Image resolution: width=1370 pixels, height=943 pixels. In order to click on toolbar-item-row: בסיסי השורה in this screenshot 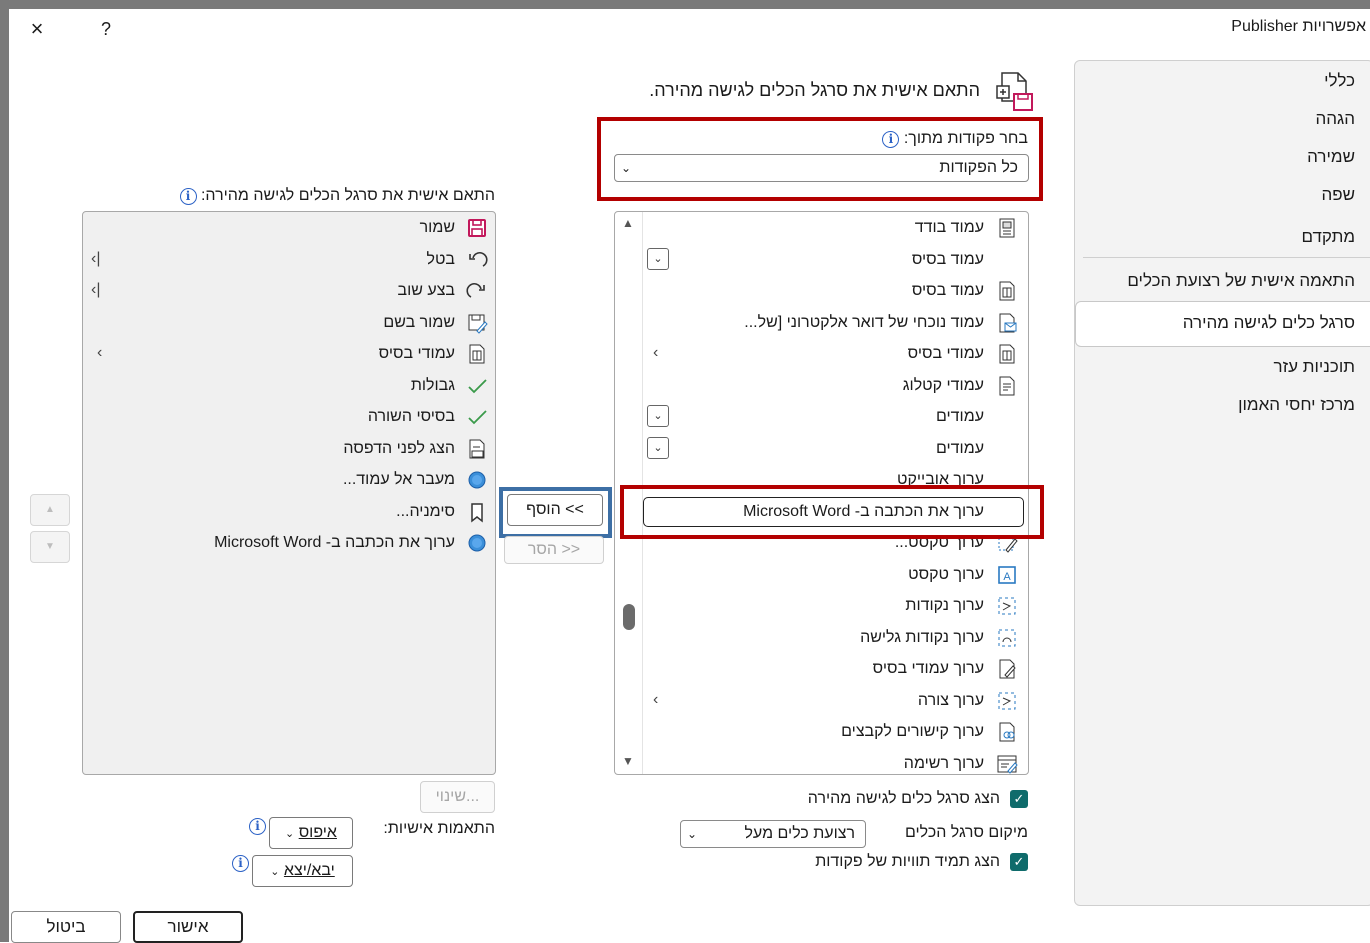, I will do `click(288, 417)`.